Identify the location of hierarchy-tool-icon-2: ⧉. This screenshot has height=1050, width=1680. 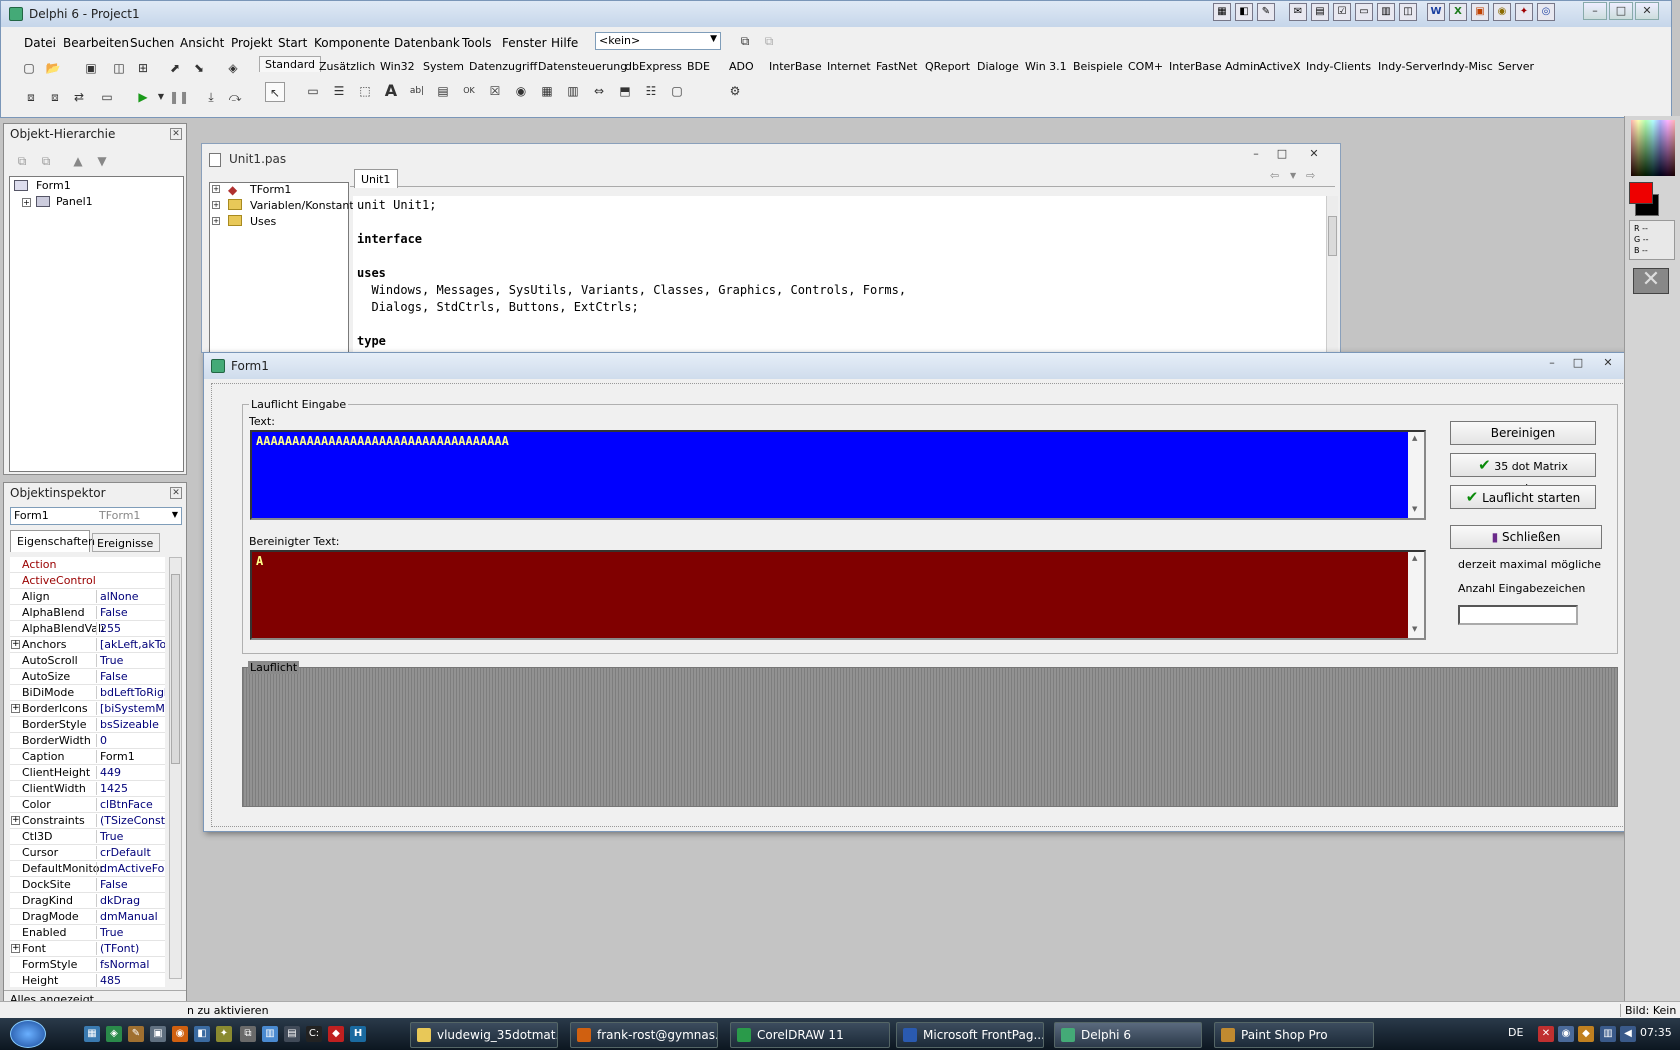
(46, 161).